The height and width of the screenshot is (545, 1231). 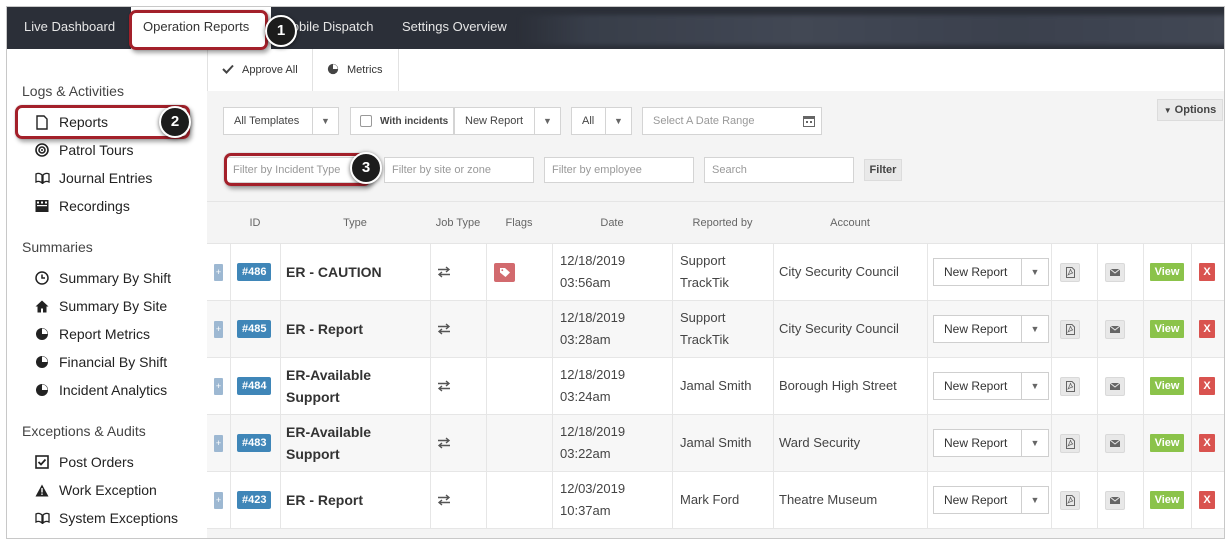 What do you see at coordinates (70, 122) in the screenshot?
I see `sidebar-item-reports: Reports` at bounding box center [70, 122].